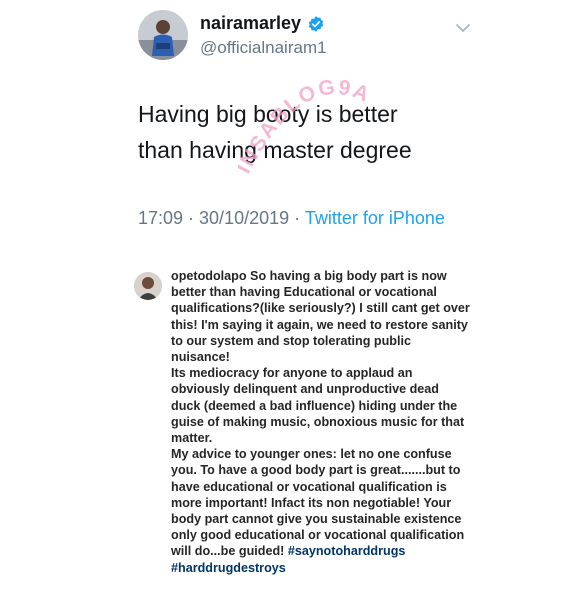 The height and width of the screenshot is (594, 581). What do you see at coordinates (347, 551) in the screenshot?
I see `hashtag-link: #saynotoharddrugs` at bounding box center [347, 551].